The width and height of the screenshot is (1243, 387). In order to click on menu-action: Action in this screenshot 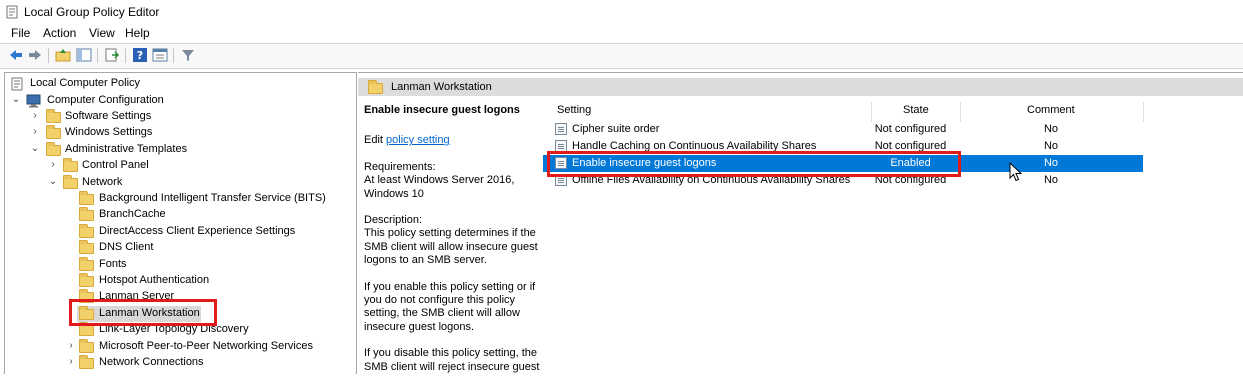, I will do `click(59, 33)`.